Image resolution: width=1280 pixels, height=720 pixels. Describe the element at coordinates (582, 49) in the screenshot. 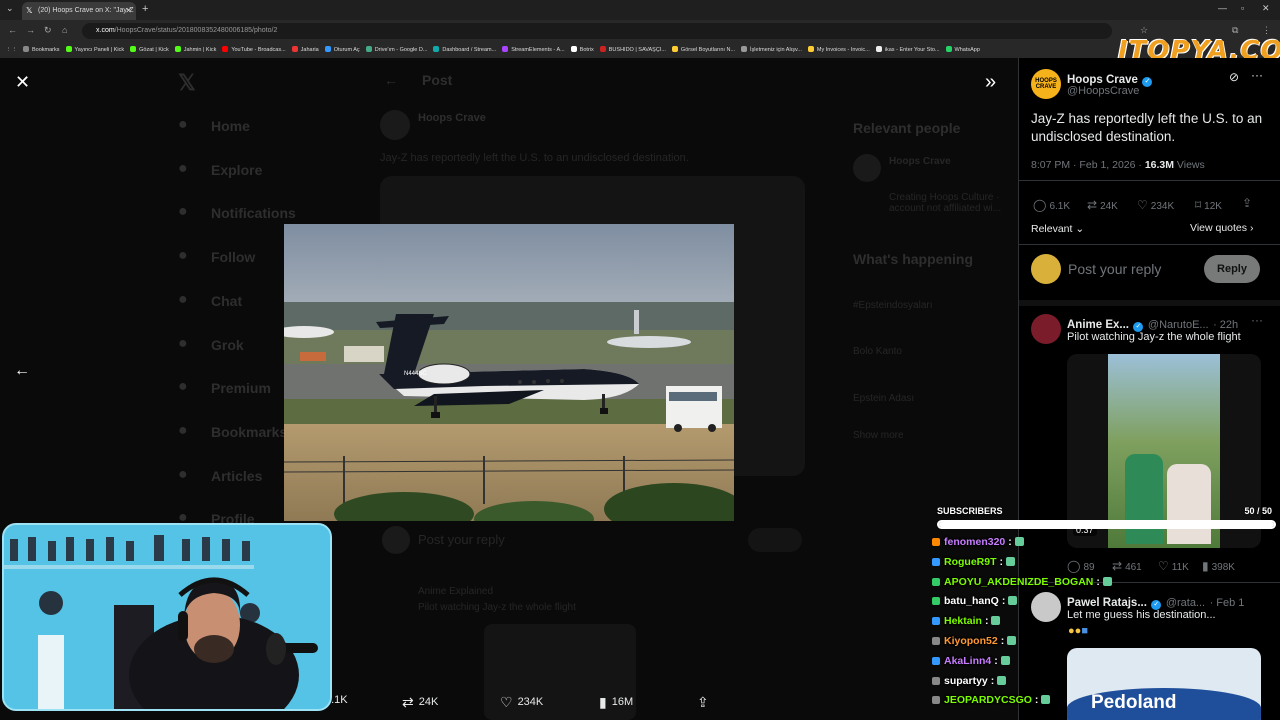

I see `bookmark-item: Botrix` at that location.